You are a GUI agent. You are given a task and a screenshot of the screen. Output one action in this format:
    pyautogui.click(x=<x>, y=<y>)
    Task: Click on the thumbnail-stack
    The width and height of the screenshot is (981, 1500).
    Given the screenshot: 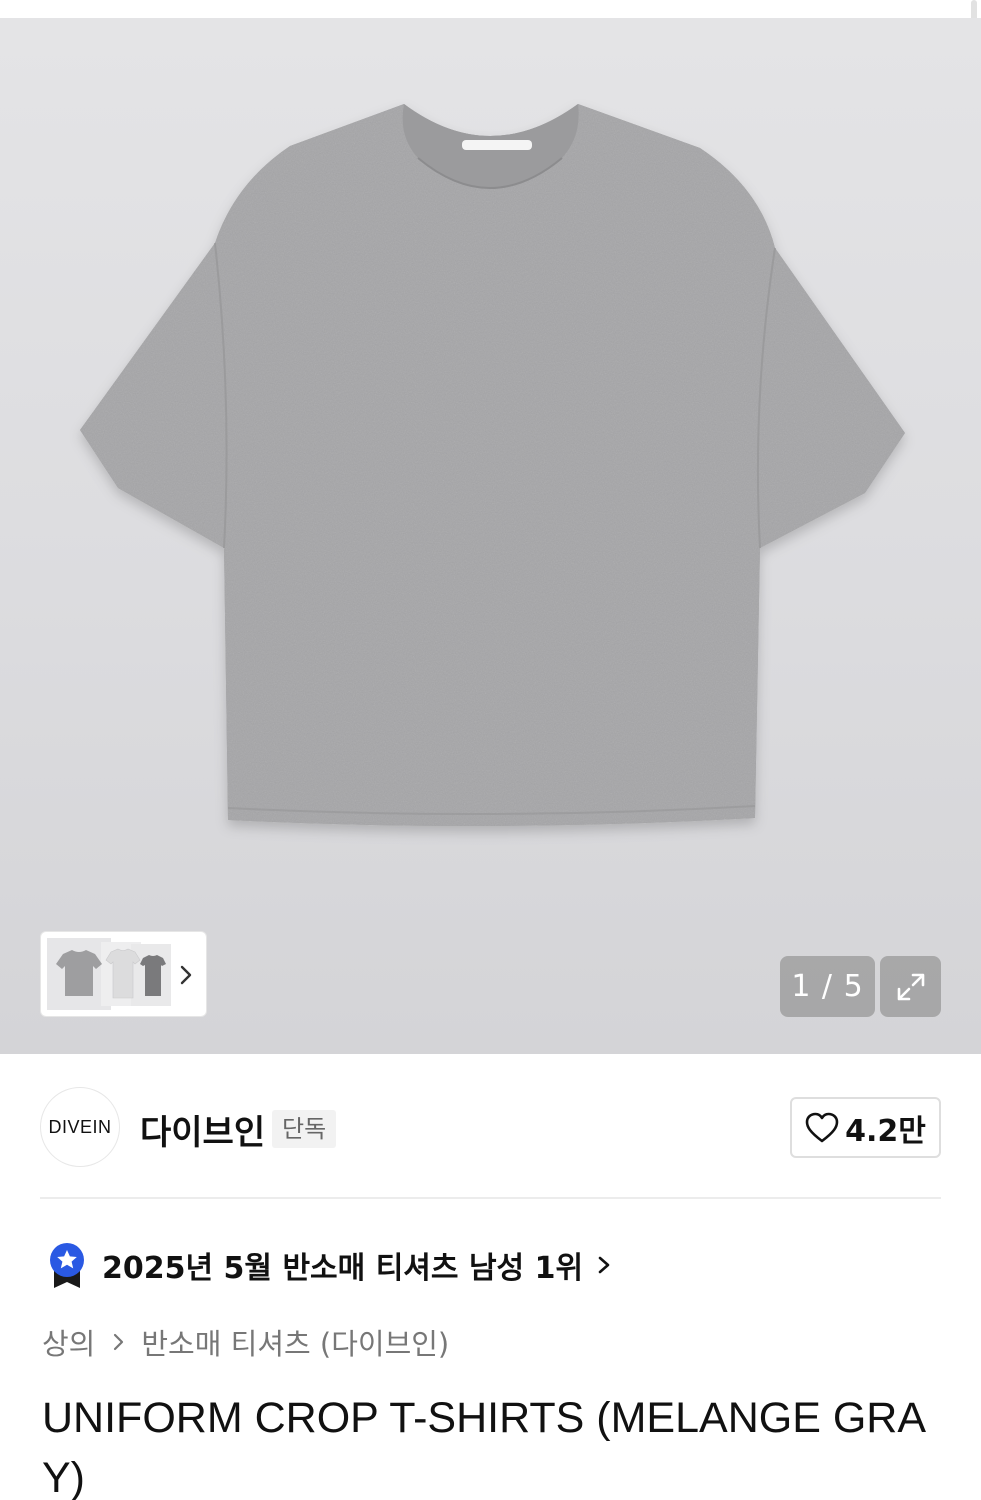 What is the action you would take?
    pyautogui.click(x=109, y=974)
    